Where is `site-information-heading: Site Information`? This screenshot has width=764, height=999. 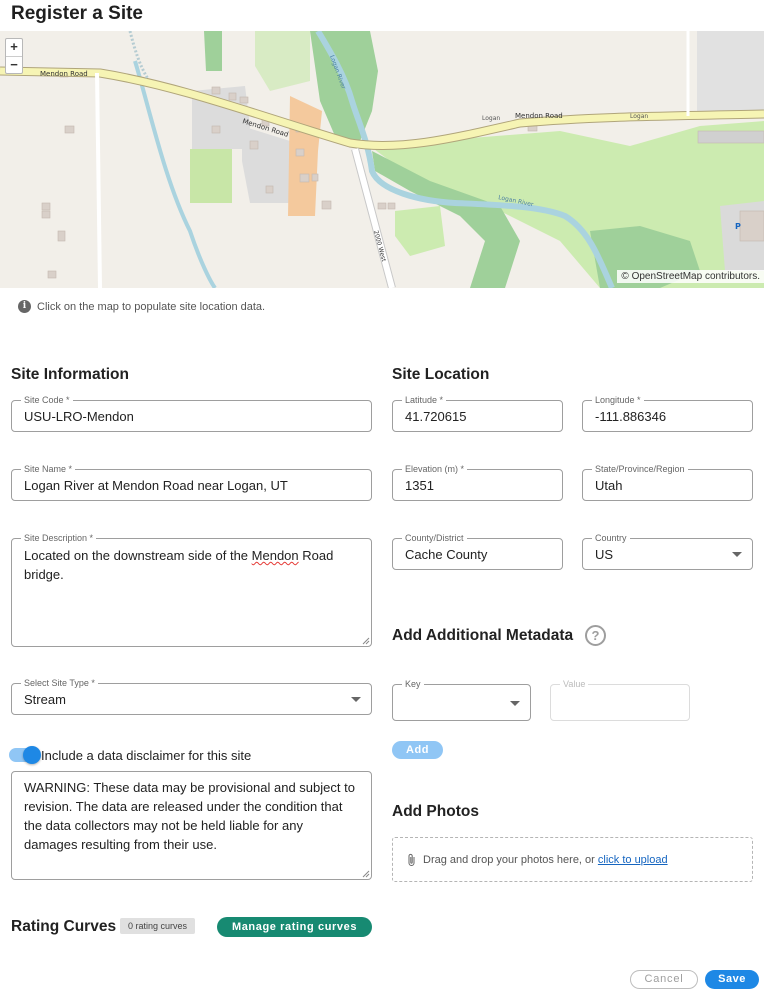
site-information-heading: Site Information is located at coordinates (70, 374).